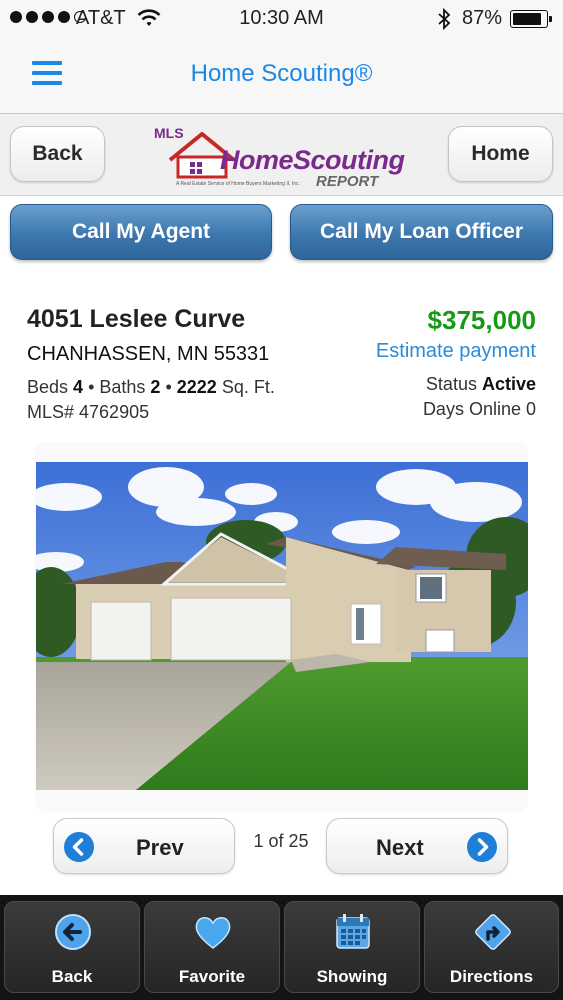  What do you see at coordinates (281, 841) in the screenshot?
I see `page-counter: 1 of 25` at bounding box center [281, 841].